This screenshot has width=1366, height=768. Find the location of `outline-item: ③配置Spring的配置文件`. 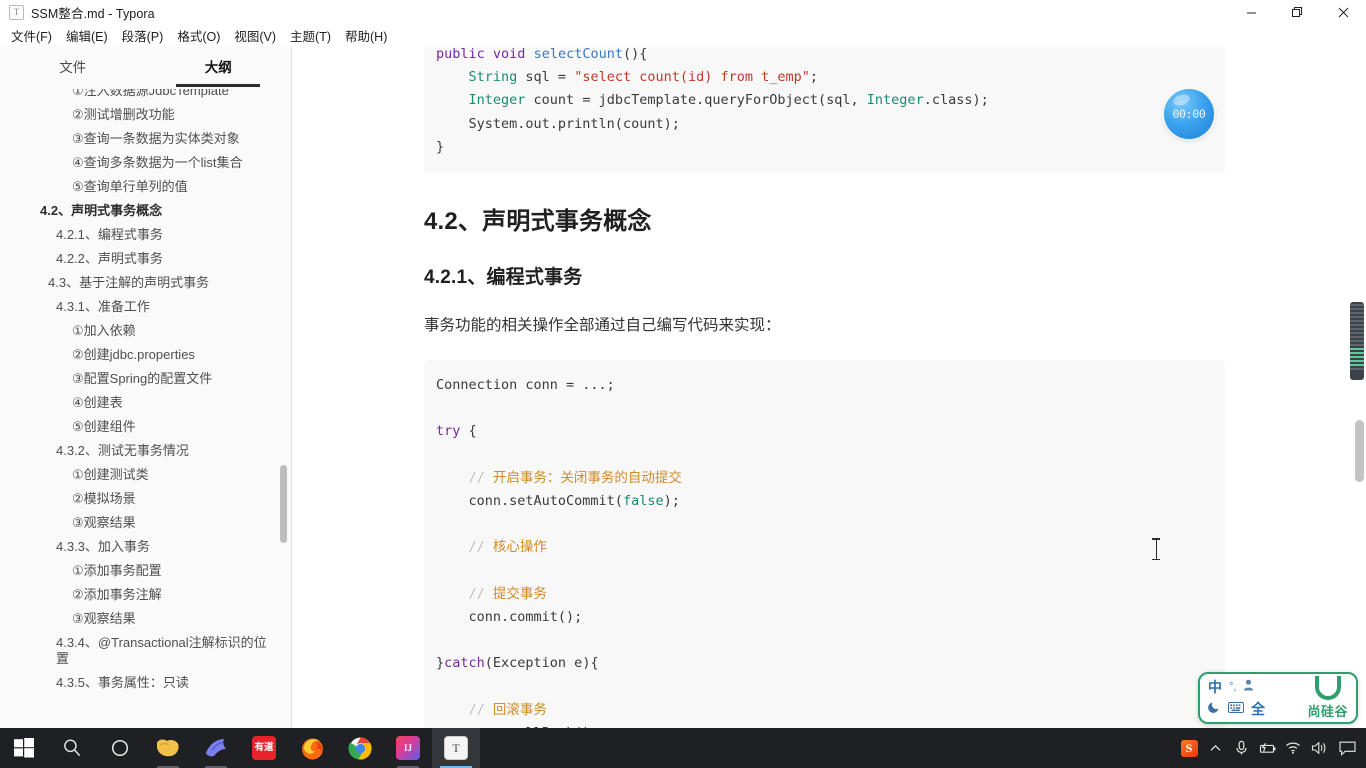

outline-item: ③配置Spring的配置文件 is located at coordinates (146, 379).